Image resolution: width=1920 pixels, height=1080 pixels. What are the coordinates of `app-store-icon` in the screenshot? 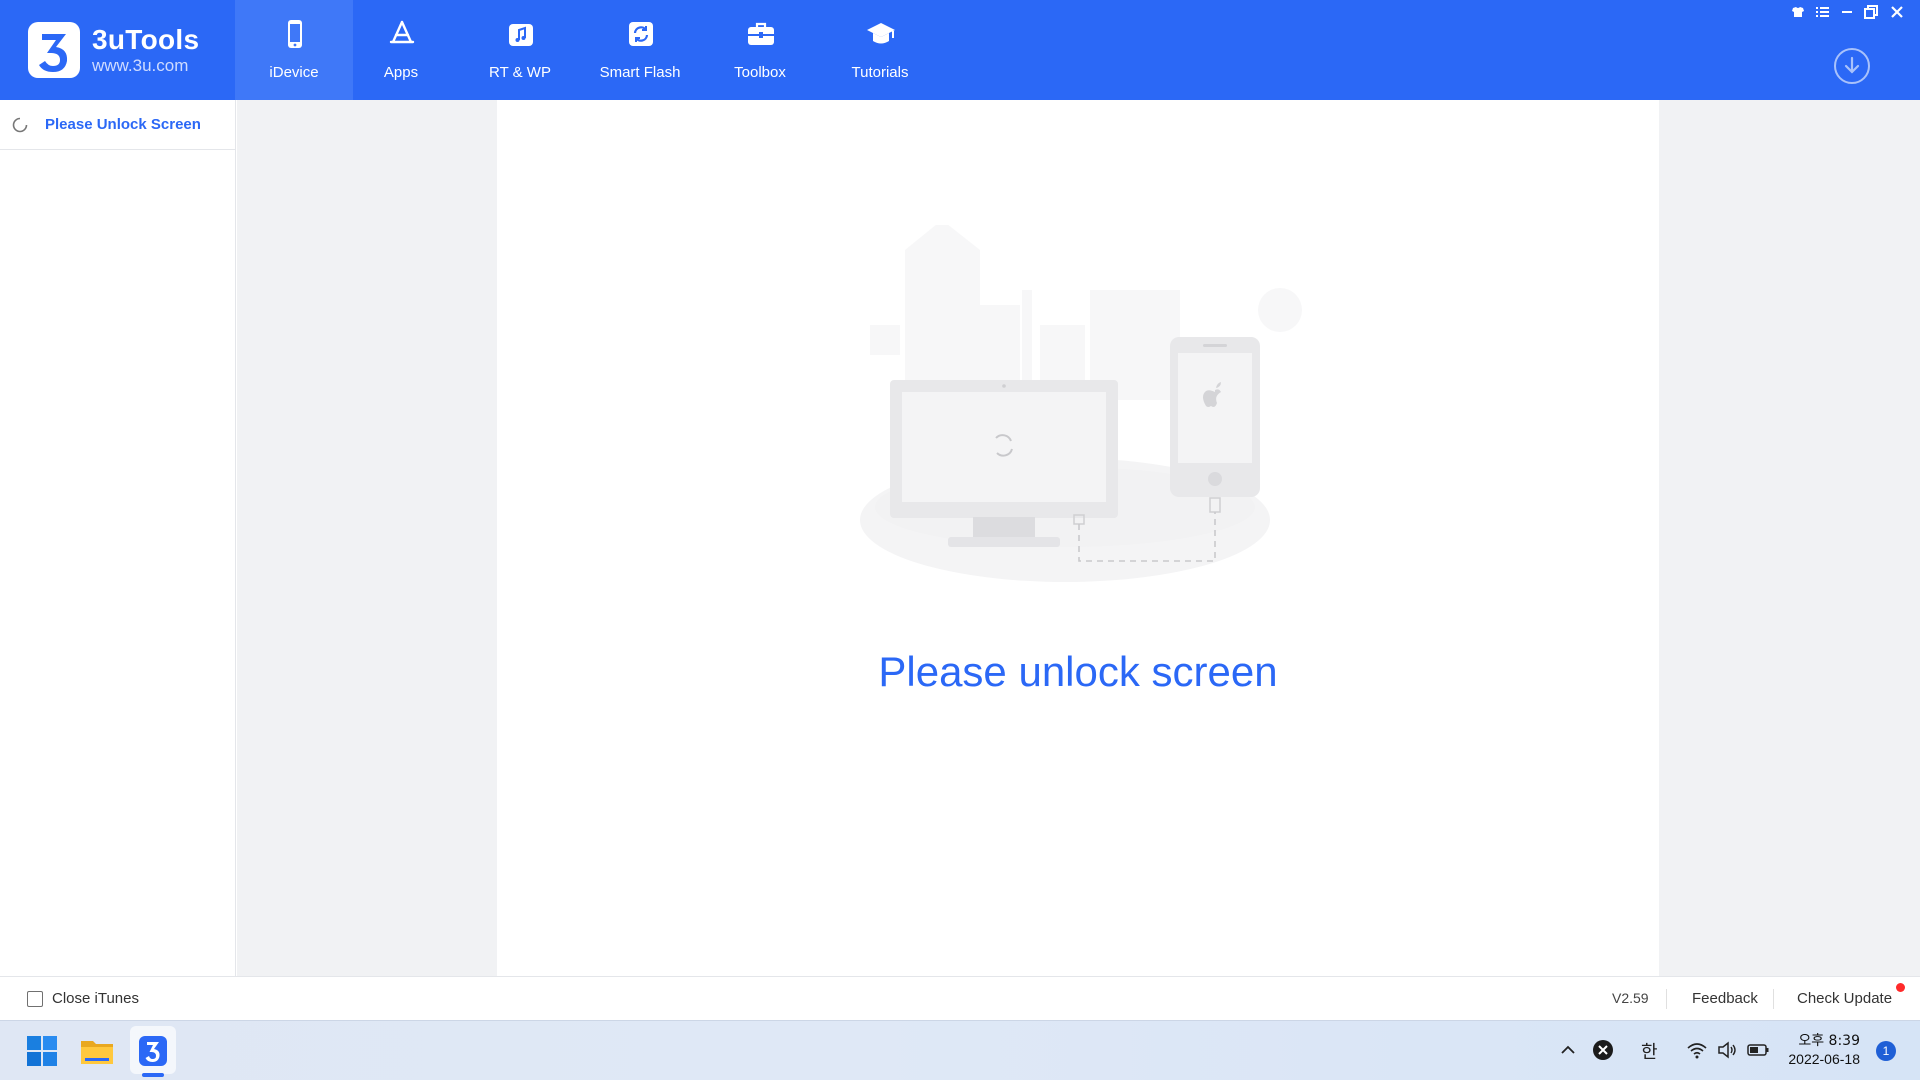 It's located at (402, 34).